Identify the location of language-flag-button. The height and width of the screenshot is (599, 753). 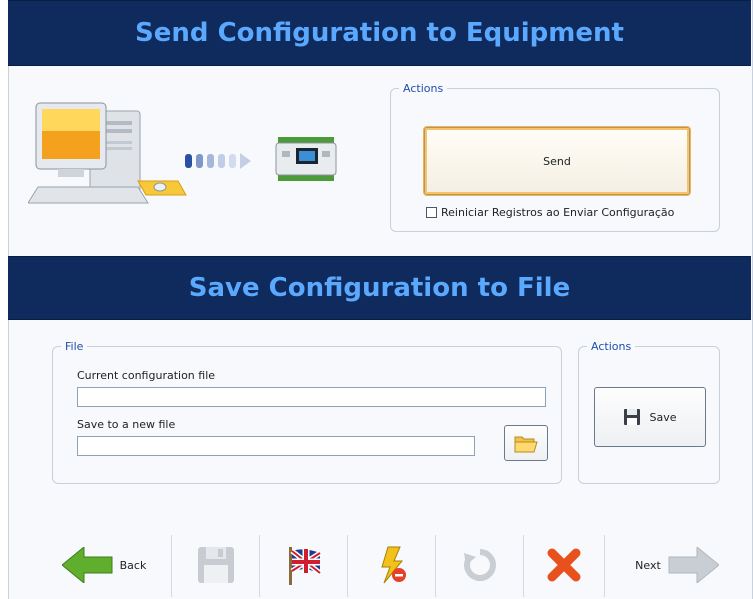
(303, 565).